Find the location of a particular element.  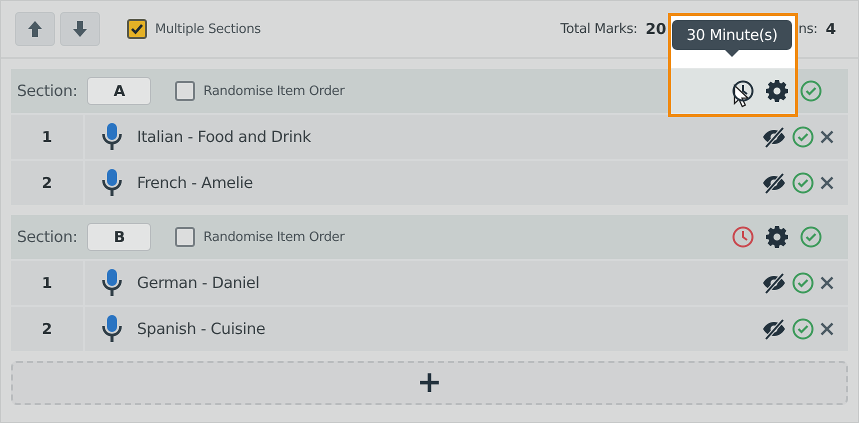

checkbox-label: Multiple Sections is located at coordinates (208, 29).